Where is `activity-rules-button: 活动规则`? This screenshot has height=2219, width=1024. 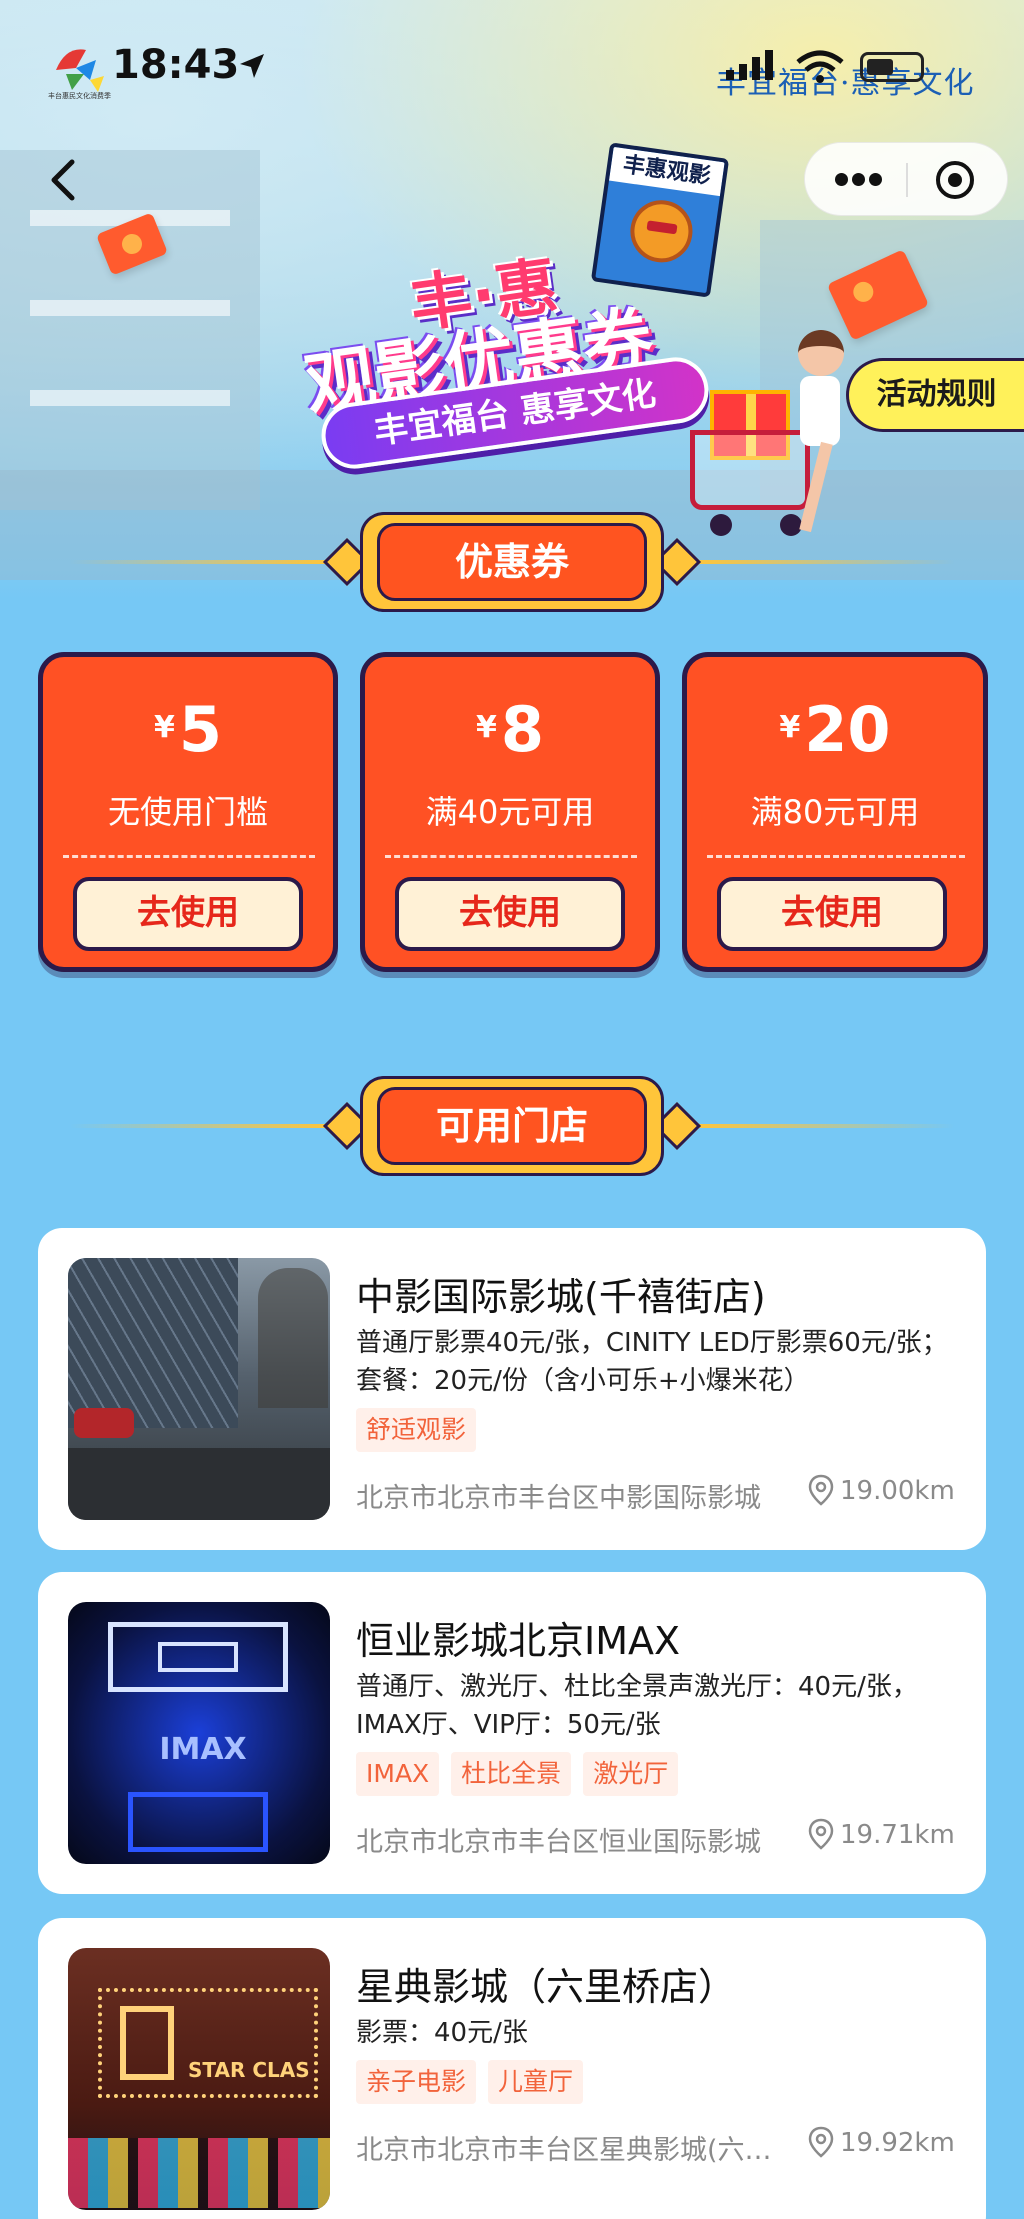
activity-rules-button: 活动规则 is located at coordinates (935, 395).